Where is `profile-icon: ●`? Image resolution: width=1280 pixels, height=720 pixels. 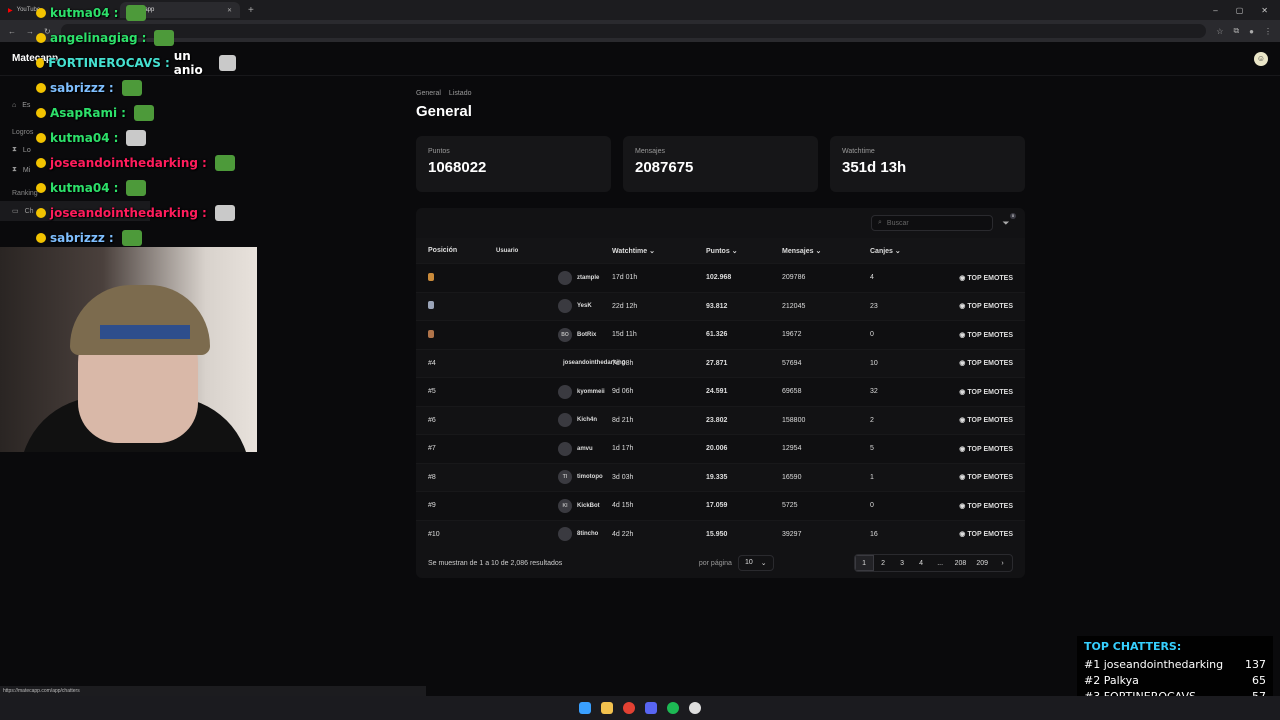 profile-icon: ● is located at coordinates (1251, 31).